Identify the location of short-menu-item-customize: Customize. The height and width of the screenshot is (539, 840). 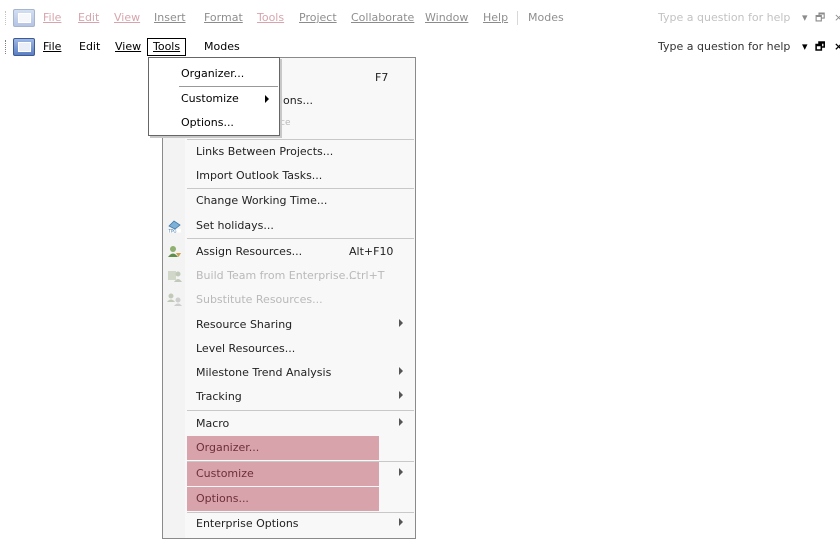
(214, 99).